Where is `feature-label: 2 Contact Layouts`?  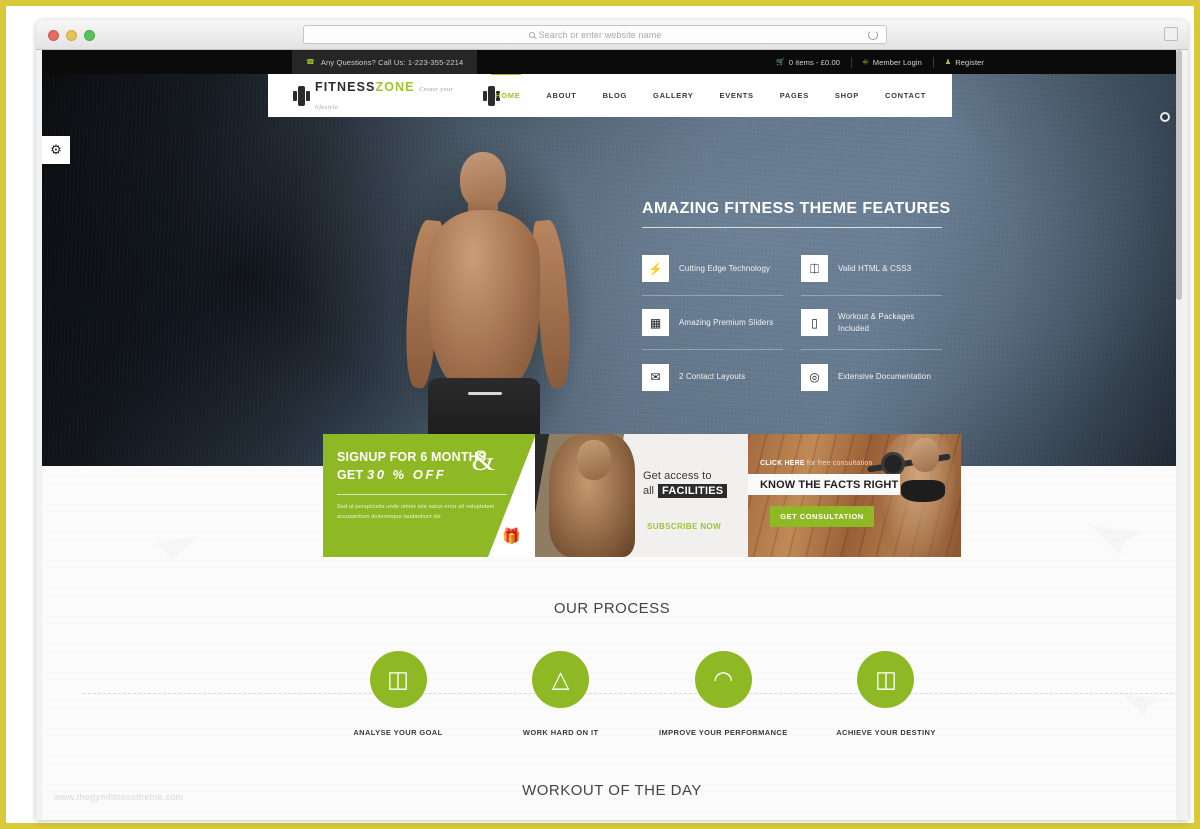
feature-label: 2 Contact Layouts is located at coordinates (712, 377).